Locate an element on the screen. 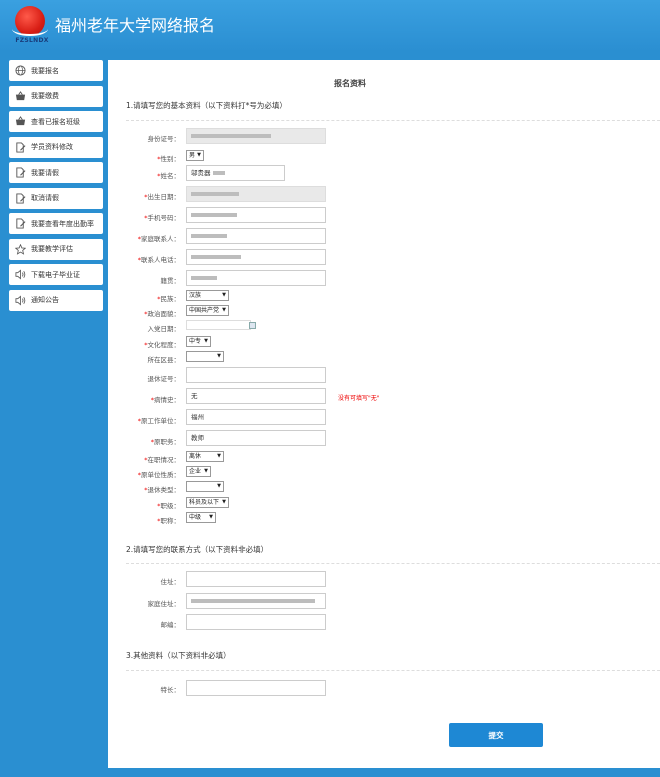  mobile-label: *手机号码： is located at coordinates (162, 218).